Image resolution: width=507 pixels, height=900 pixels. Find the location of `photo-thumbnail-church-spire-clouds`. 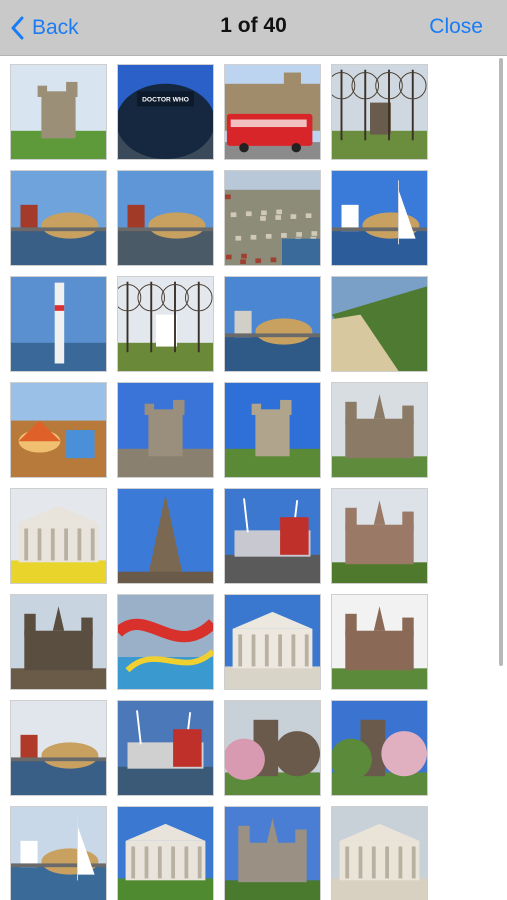

photo-thumbnail-church-spire-clouds is located at coordinates (165, 536).